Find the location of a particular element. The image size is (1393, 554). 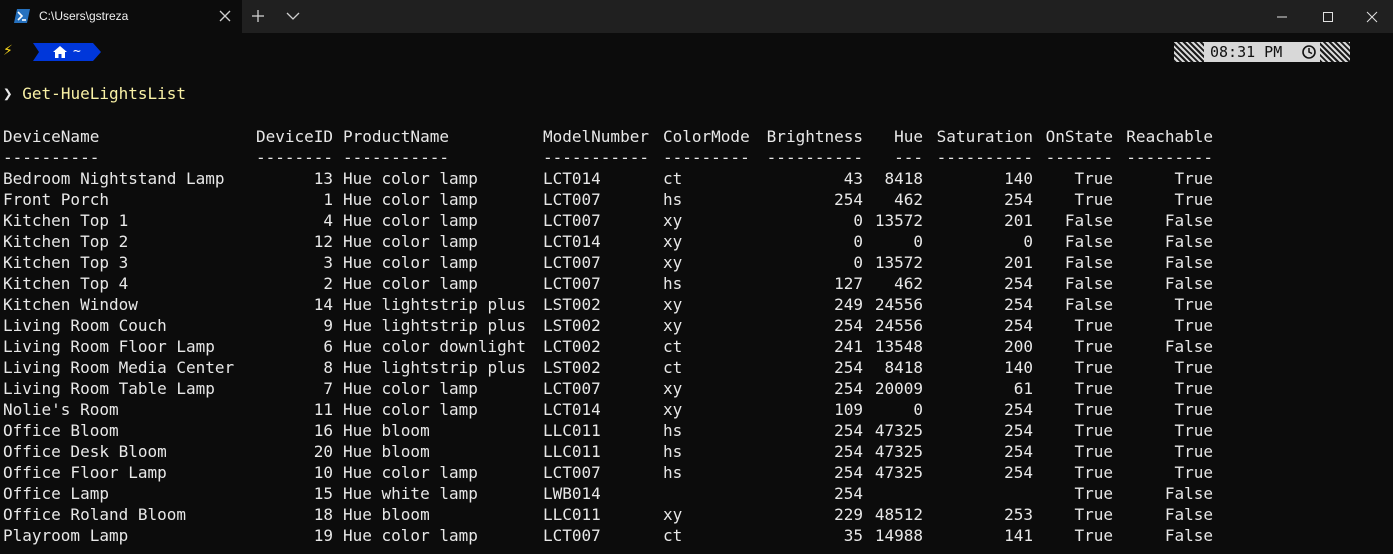

brightness-header: Brightness is located at coordinates (814, 136).